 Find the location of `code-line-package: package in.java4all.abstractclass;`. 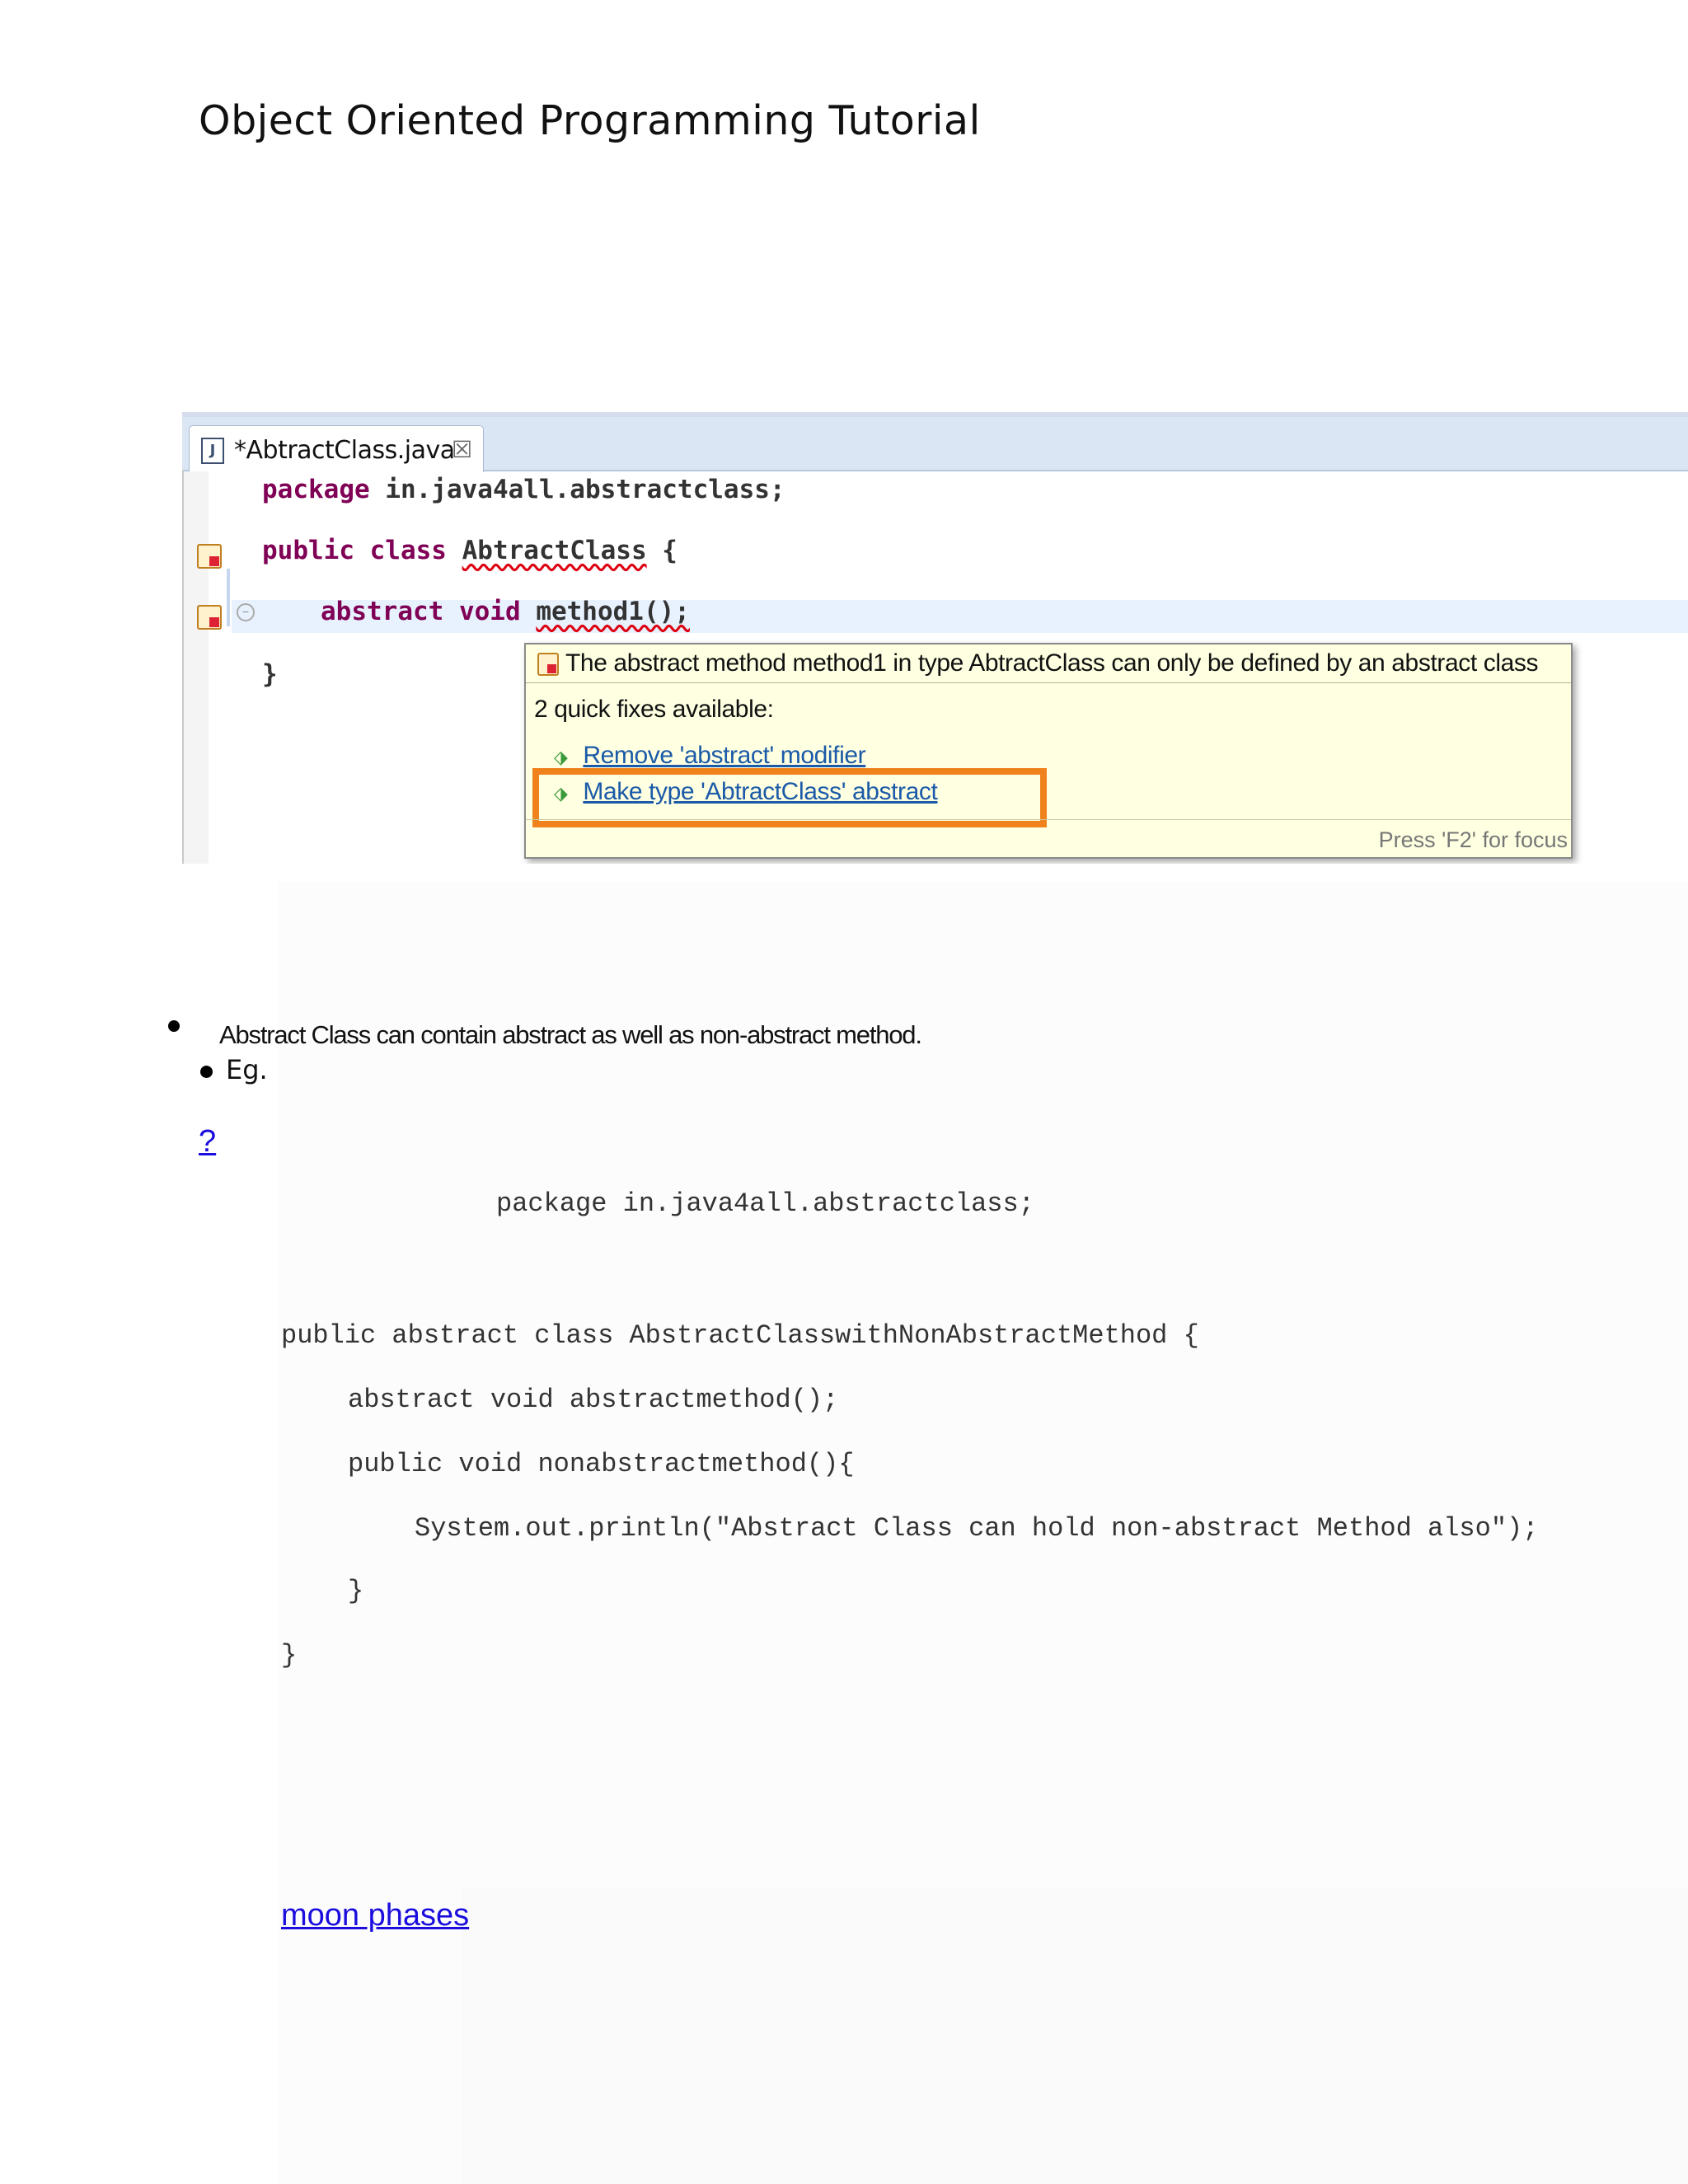

code-line-package: package in.java4all.abstractclass; is located at coordinates (523, 489).